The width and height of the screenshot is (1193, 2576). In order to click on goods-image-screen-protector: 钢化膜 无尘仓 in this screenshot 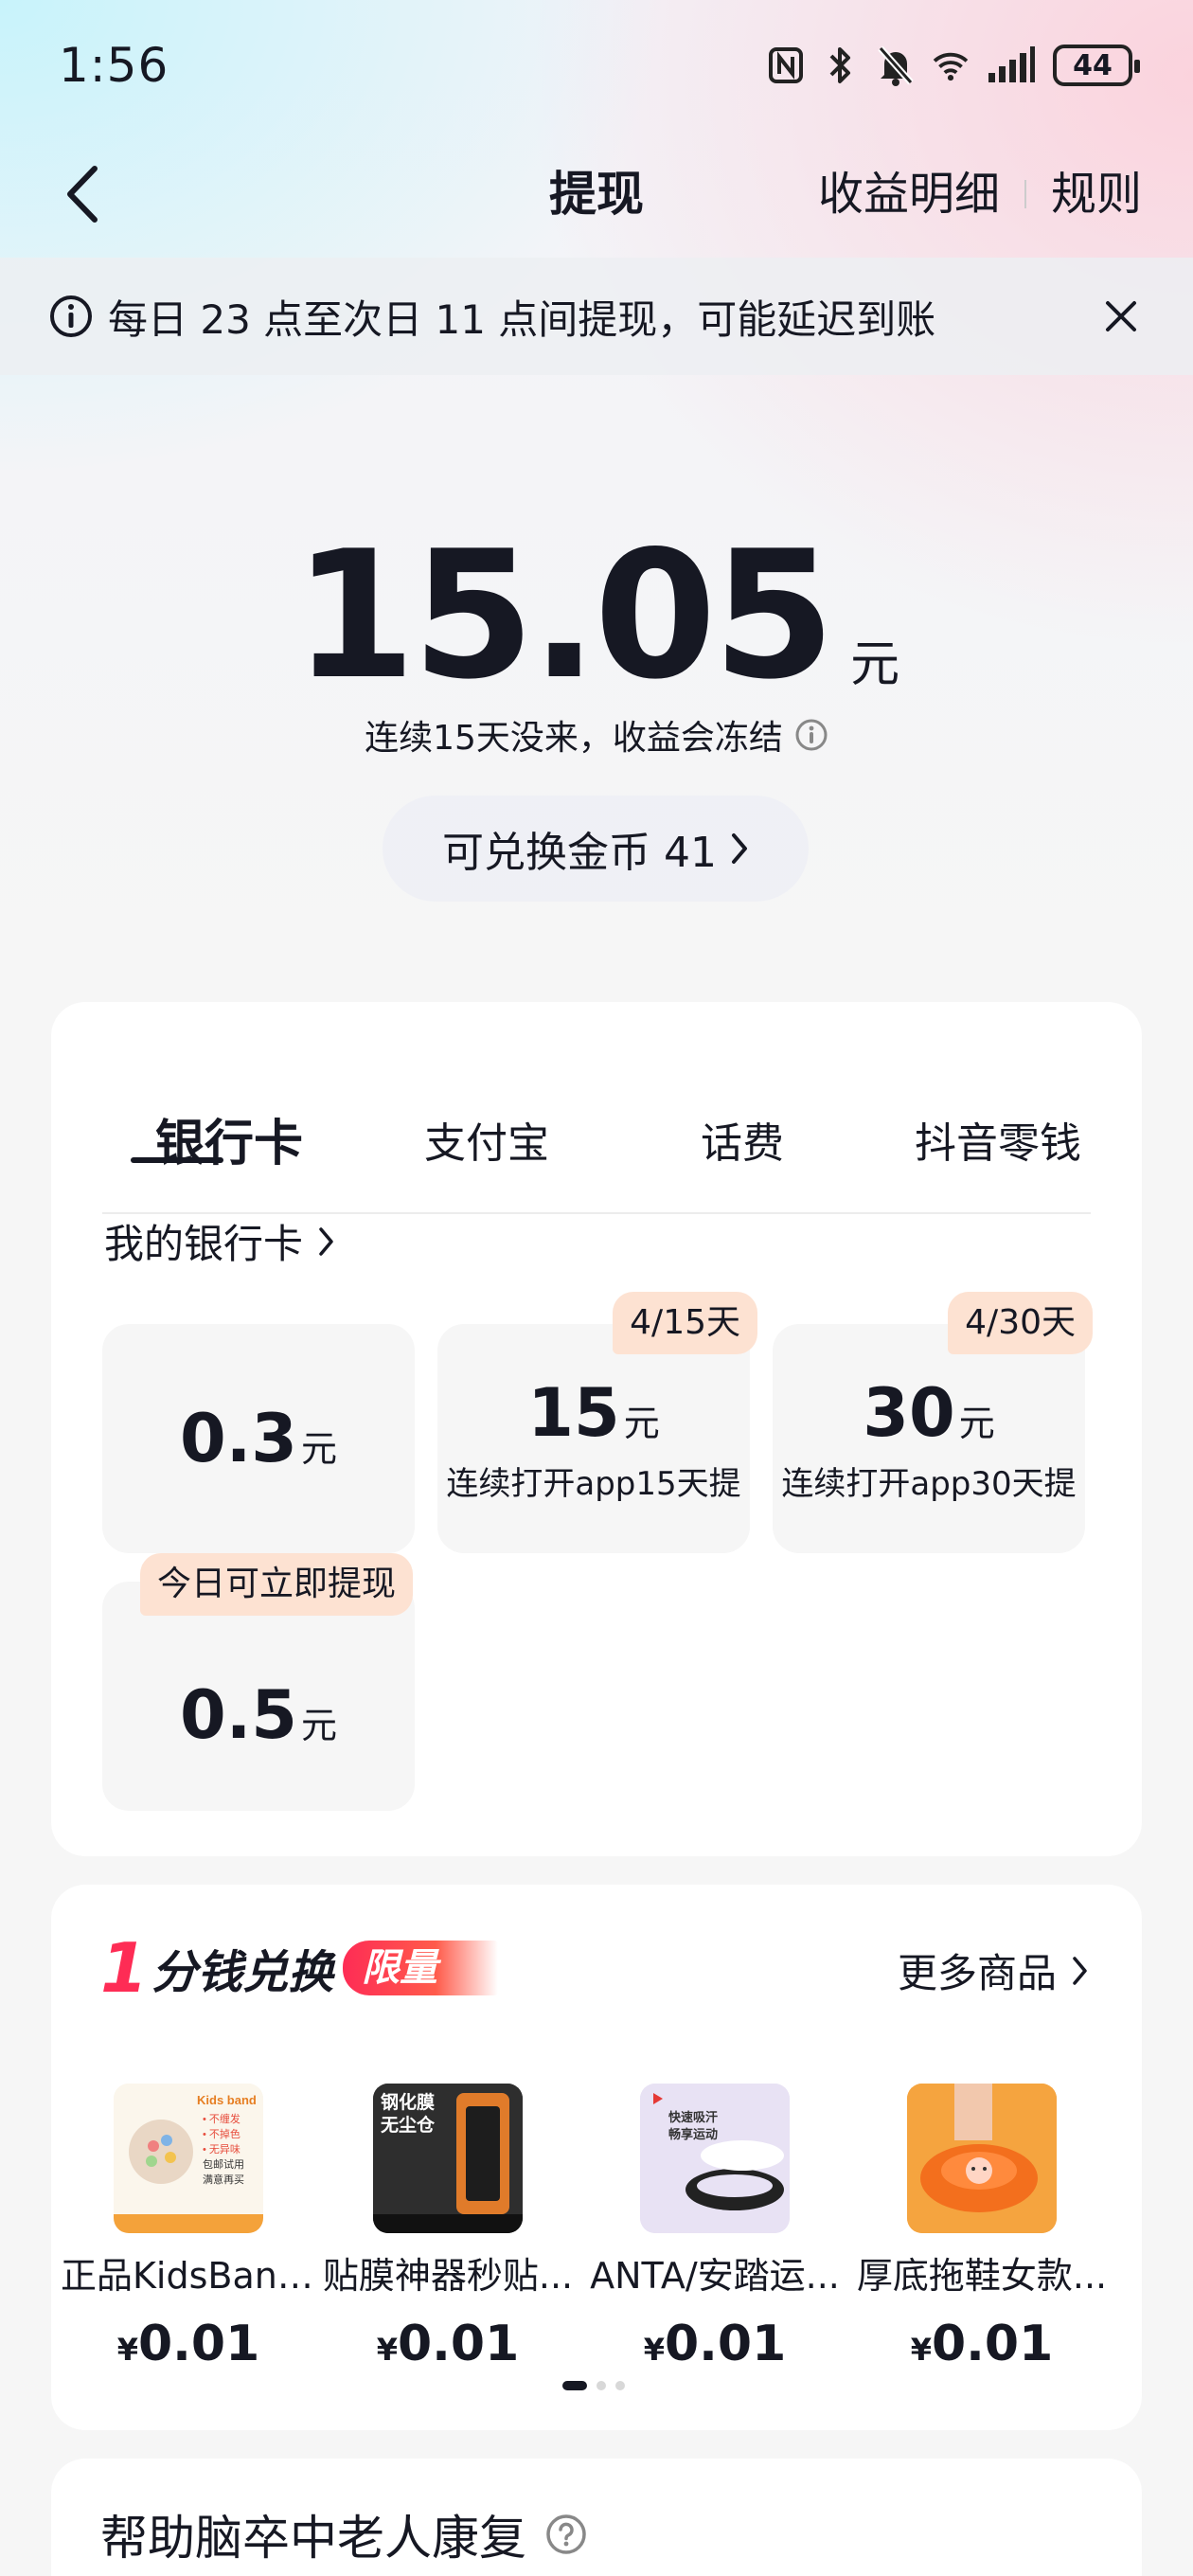, I will do `click(448, 2158)`.